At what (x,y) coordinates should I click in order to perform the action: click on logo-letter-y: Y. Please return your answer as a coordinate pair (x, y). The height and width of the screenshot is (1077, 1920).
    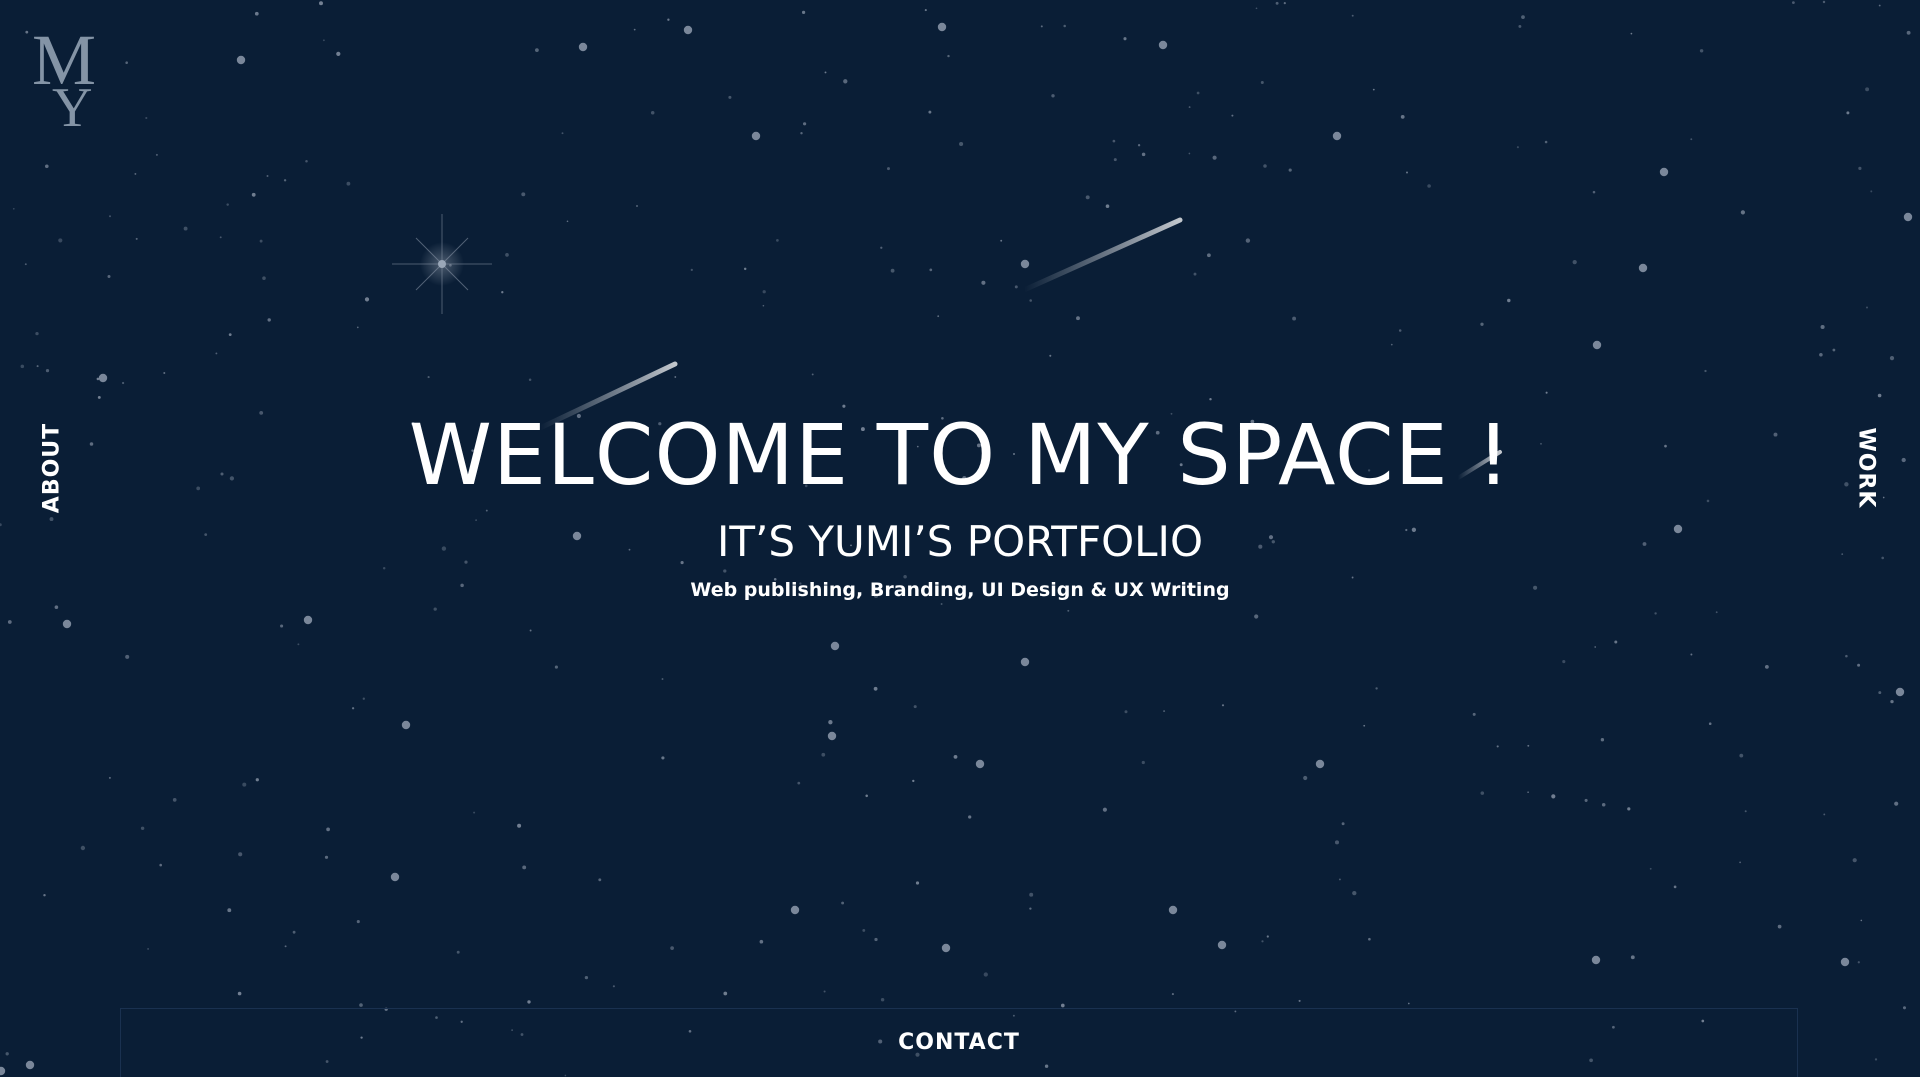
    Looking at the image, I should click on (72, 108).